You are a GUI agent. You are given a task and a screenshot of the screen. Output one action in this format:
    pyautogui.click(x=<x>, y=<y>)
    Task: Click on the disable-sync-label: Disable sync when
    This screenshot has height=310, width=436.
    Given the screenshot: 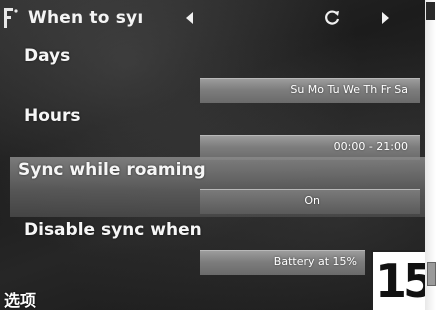 What is the action you would take?
    pyautogui.click(x=113, y=230)
    